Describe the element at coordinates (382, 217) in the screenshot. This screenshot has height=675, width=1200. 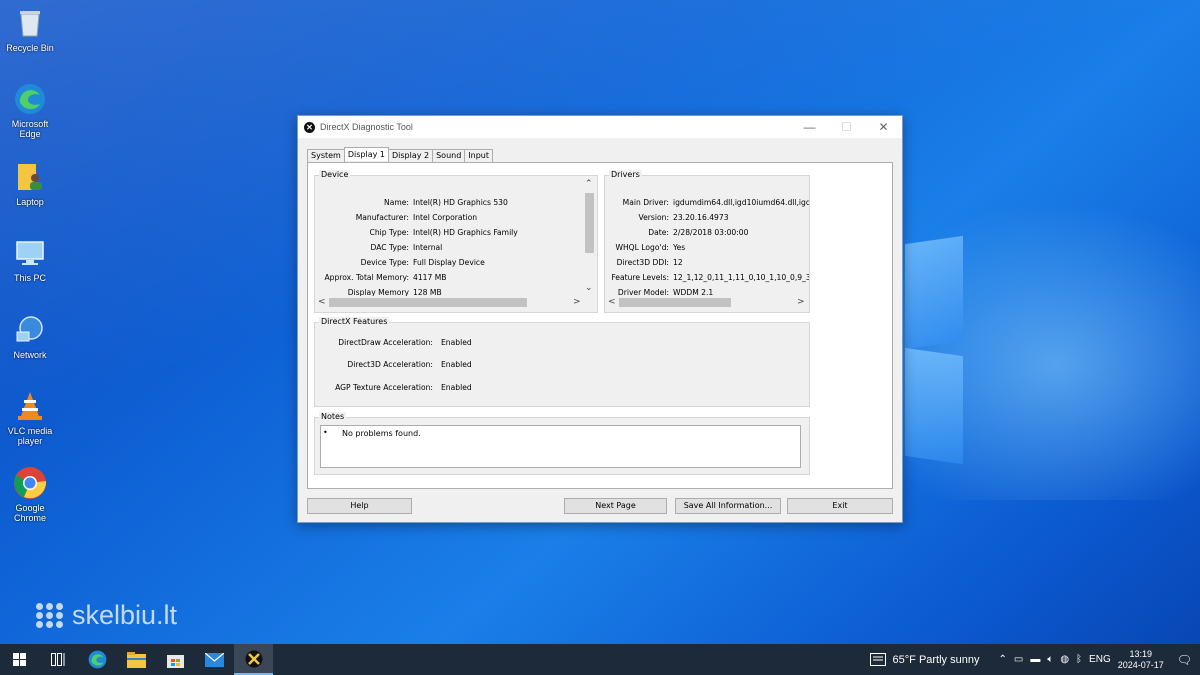
I see `device-row-key: Manufacturer:` at that location.